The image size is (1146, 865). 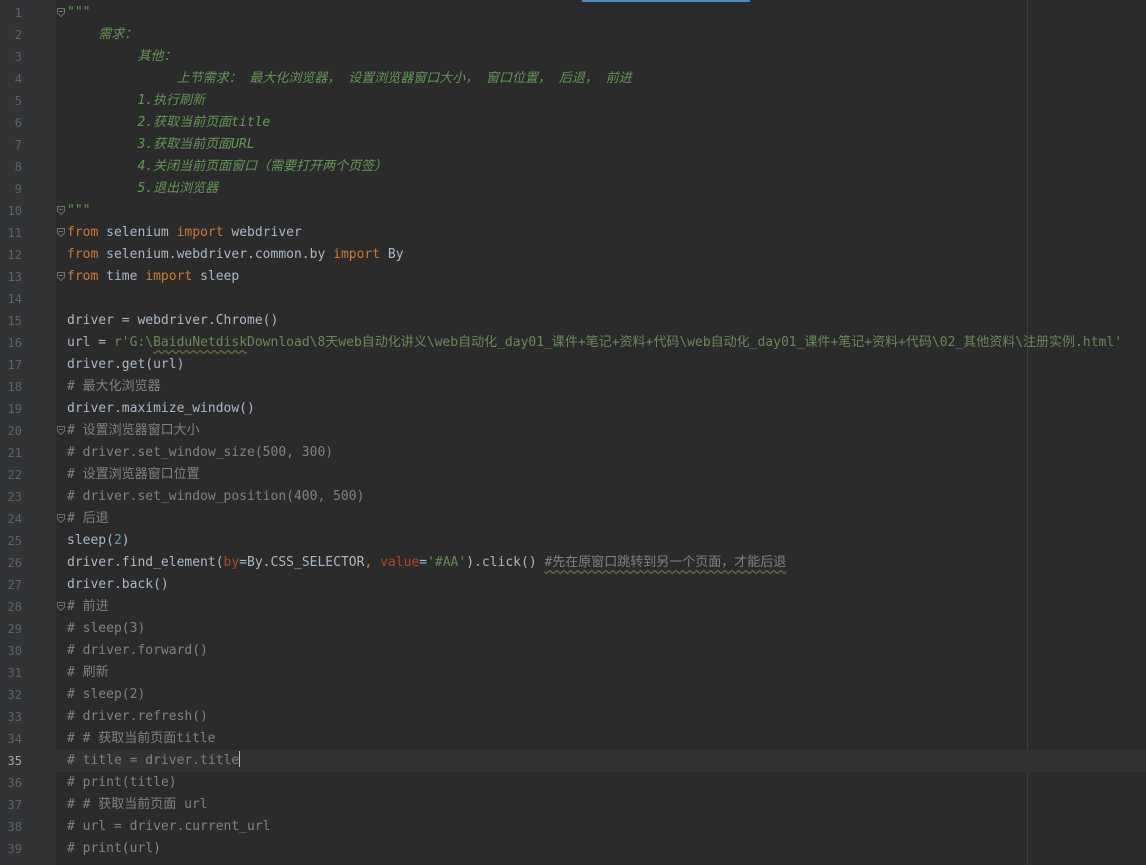 I want to click on code-token: =, so click(x=423, y=562).